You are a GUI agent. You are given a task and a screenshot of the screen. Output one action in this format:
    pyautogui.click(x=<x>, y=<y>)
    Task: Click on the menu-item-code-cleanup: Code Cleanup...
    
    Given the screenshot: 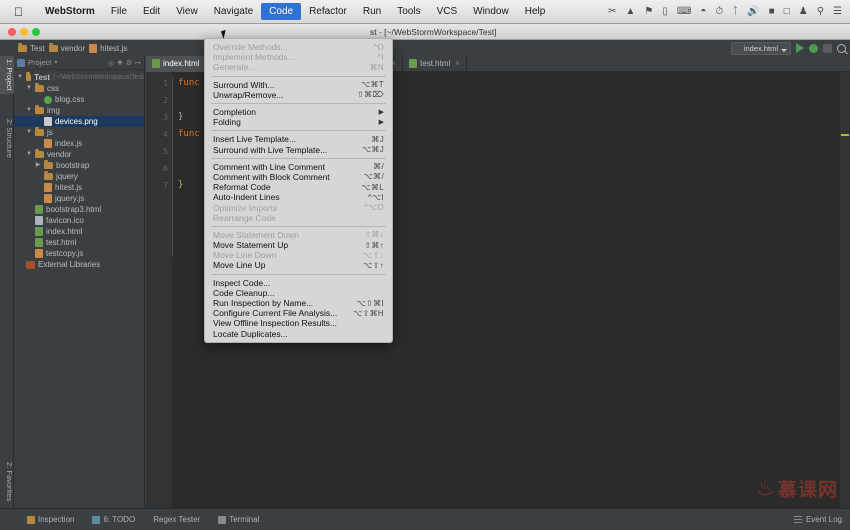 What is the action you would take?
    pyautogui.click(x=298, y=293)
    